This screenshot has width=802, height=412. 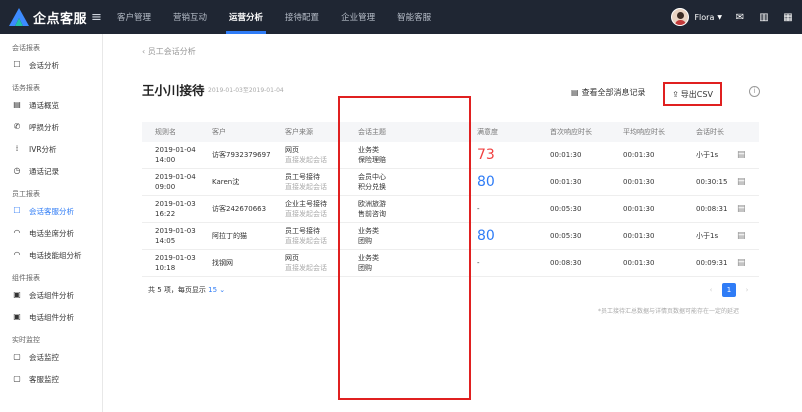 I want to click on topic-cell: 会员中心 积分兑换, so click(x=404, y=182).